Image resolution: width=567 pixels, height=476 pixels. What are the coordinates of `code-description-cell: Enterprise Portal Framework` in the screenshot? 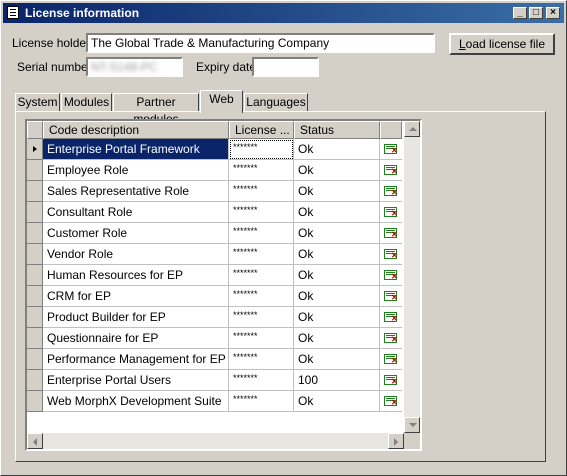 It's located at (136, 149).